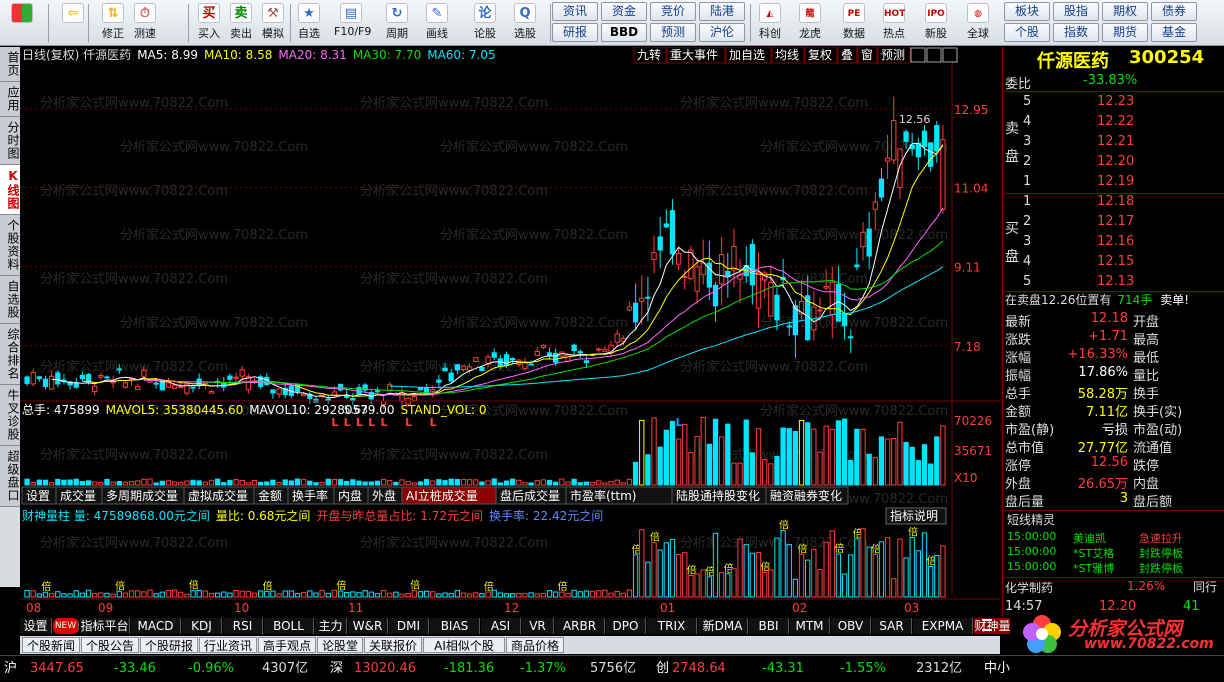 This screenshot has width=1224, height=682. I want to click on status-sh-label: 沪, so click(10, 669).